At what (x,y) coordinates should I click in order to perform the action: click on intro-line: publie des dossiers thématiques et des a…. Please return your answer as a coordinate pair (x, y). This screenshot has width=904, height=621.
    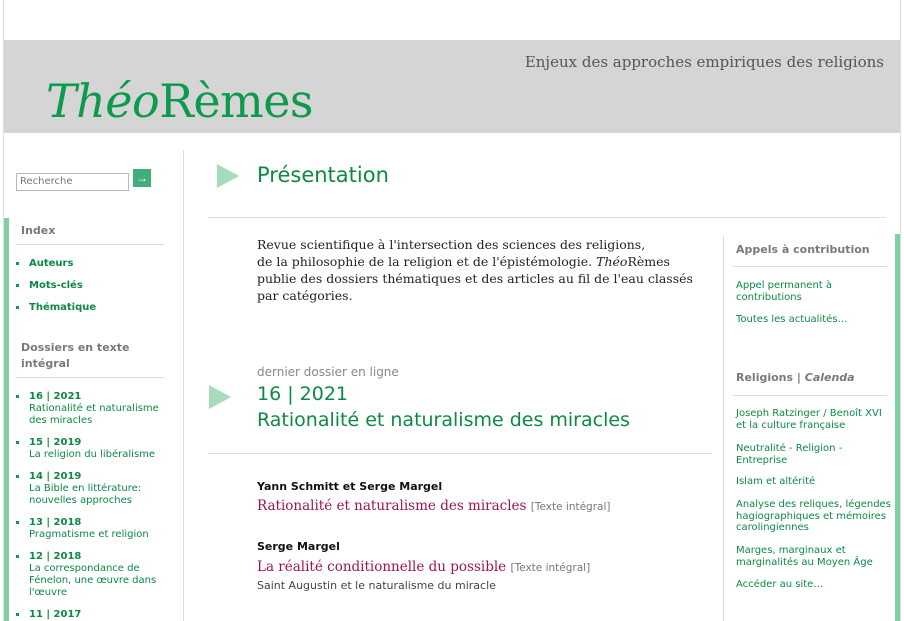
    Looking at the image, I should click on (475, 278).